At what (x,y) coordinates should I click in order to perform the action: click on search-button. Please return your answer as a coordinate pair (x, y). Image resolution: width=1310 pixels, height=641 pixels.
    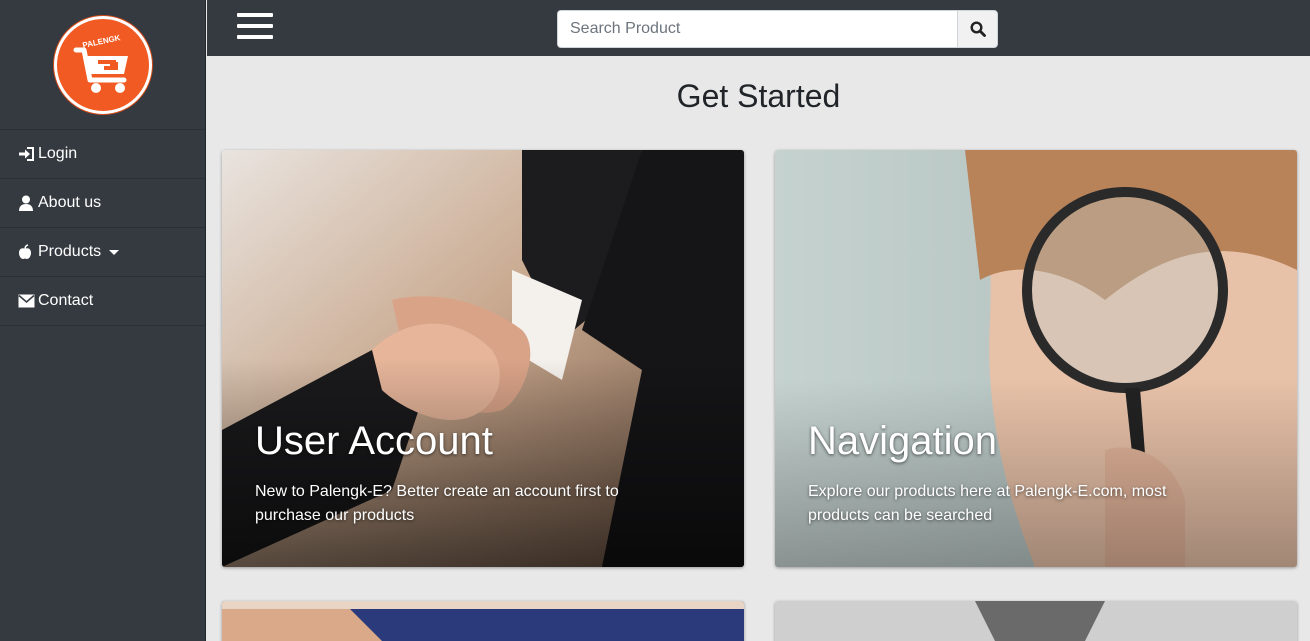
    Looking at the image, I should click on (977, 29).